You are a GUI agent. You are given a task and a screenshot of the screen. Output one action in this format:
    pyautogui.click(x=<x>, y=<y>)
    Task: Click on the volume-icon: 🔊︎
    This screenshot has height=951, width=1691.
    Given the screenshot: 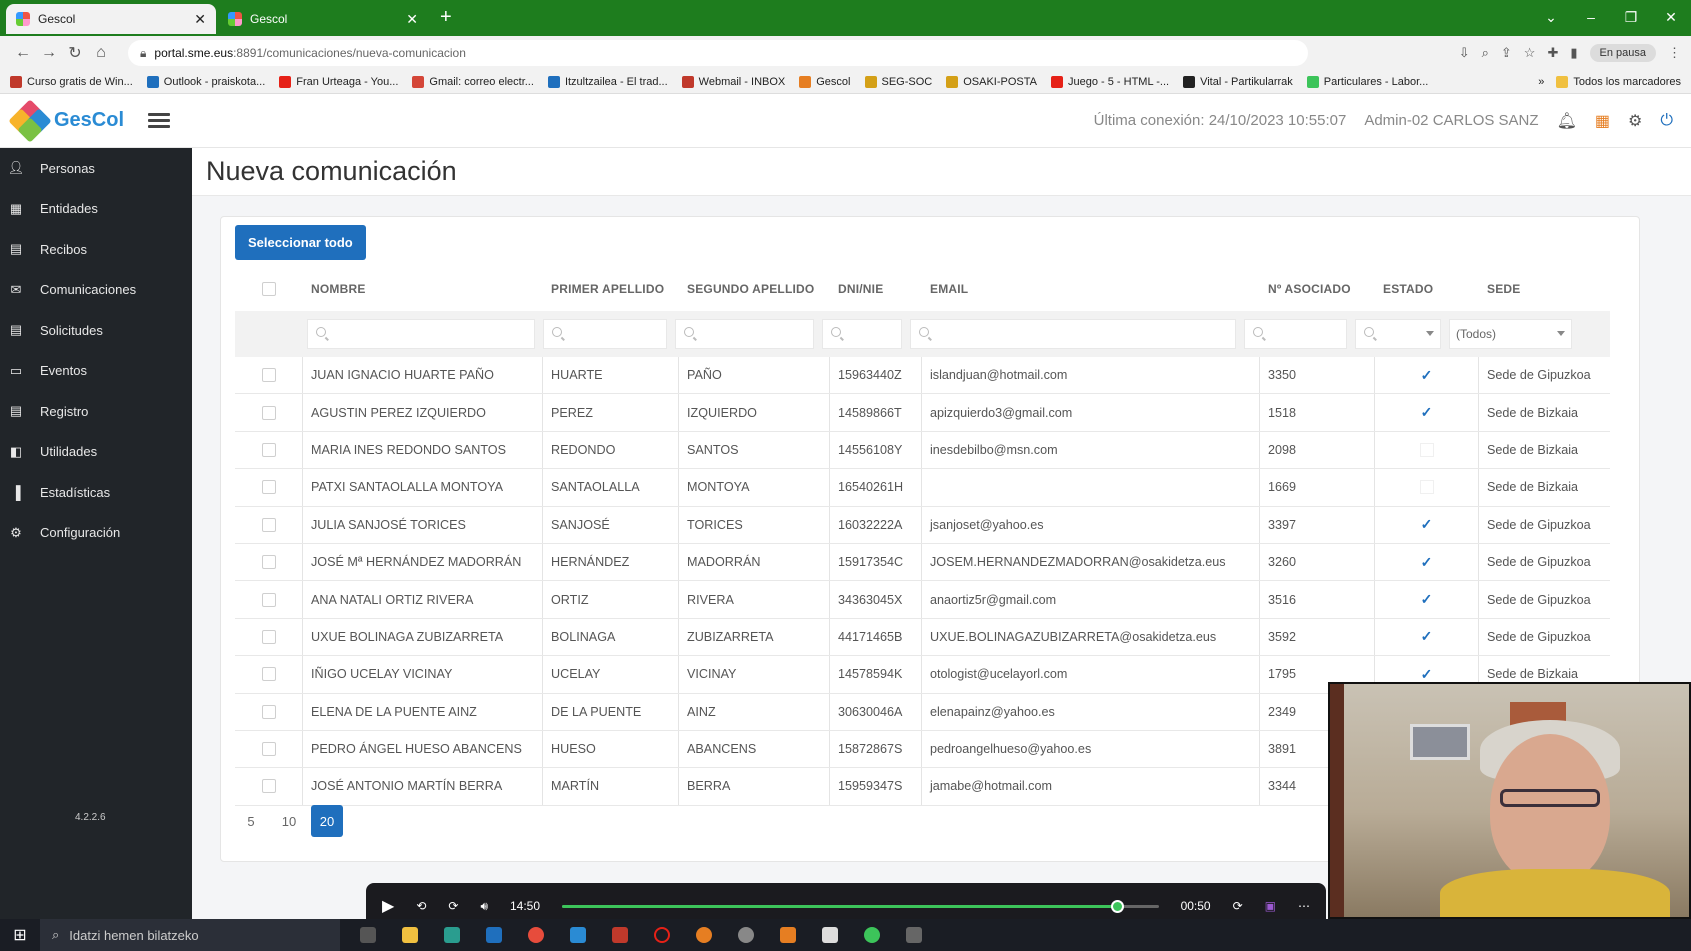 What is the action you would take?
    pyautogui.click(x=484, y=906)
    